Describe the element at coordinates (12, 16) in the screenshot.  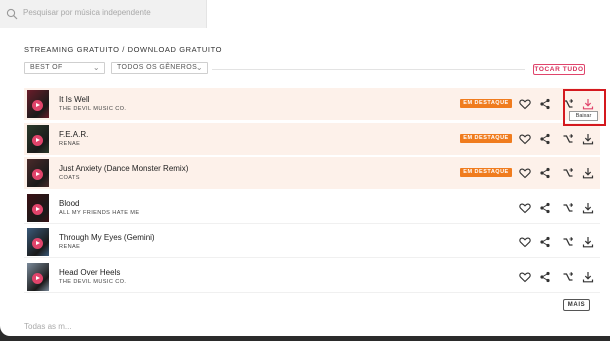
I see `search-icon` at that location.